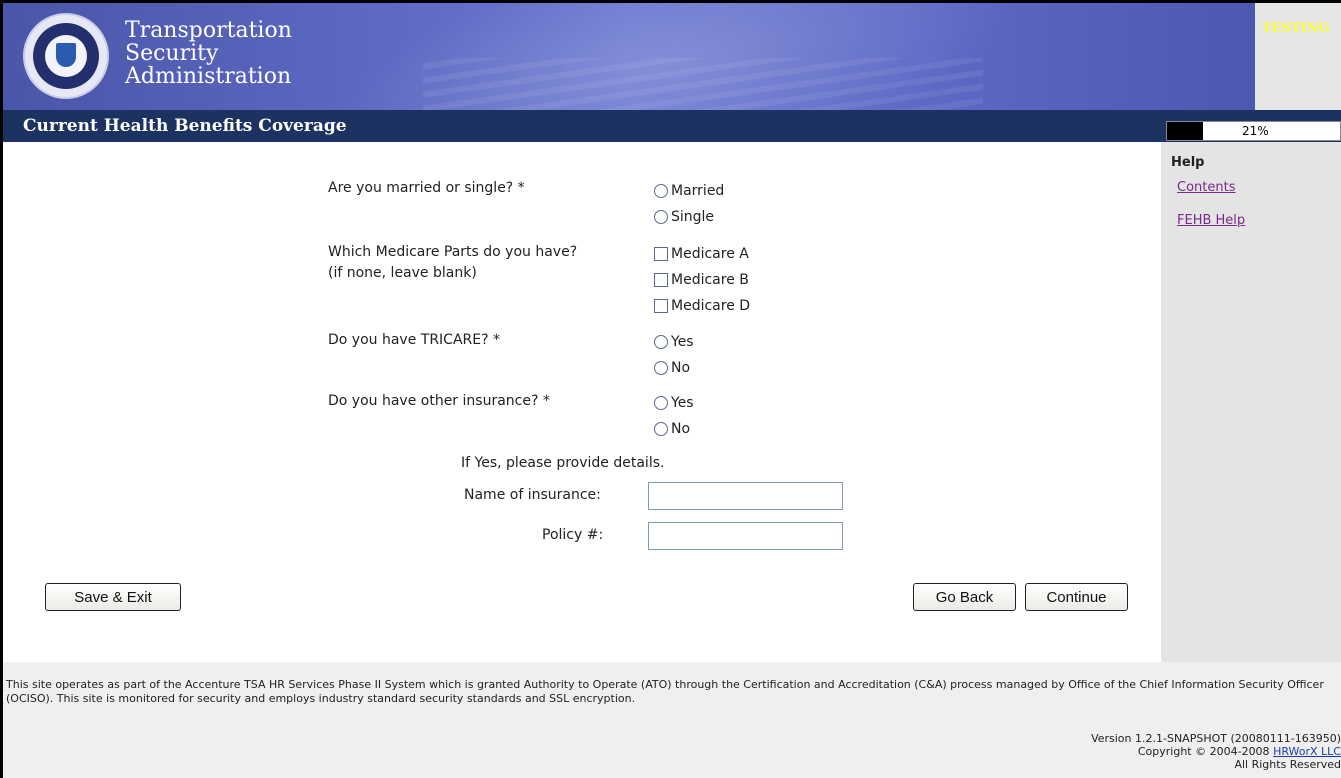 The height and width of the screenshot is (778, 1341). Describe the element at coordinates (1251, 402) in the screenshot. I see `help-sidebar: Help Contents FEHB Help` at that location.